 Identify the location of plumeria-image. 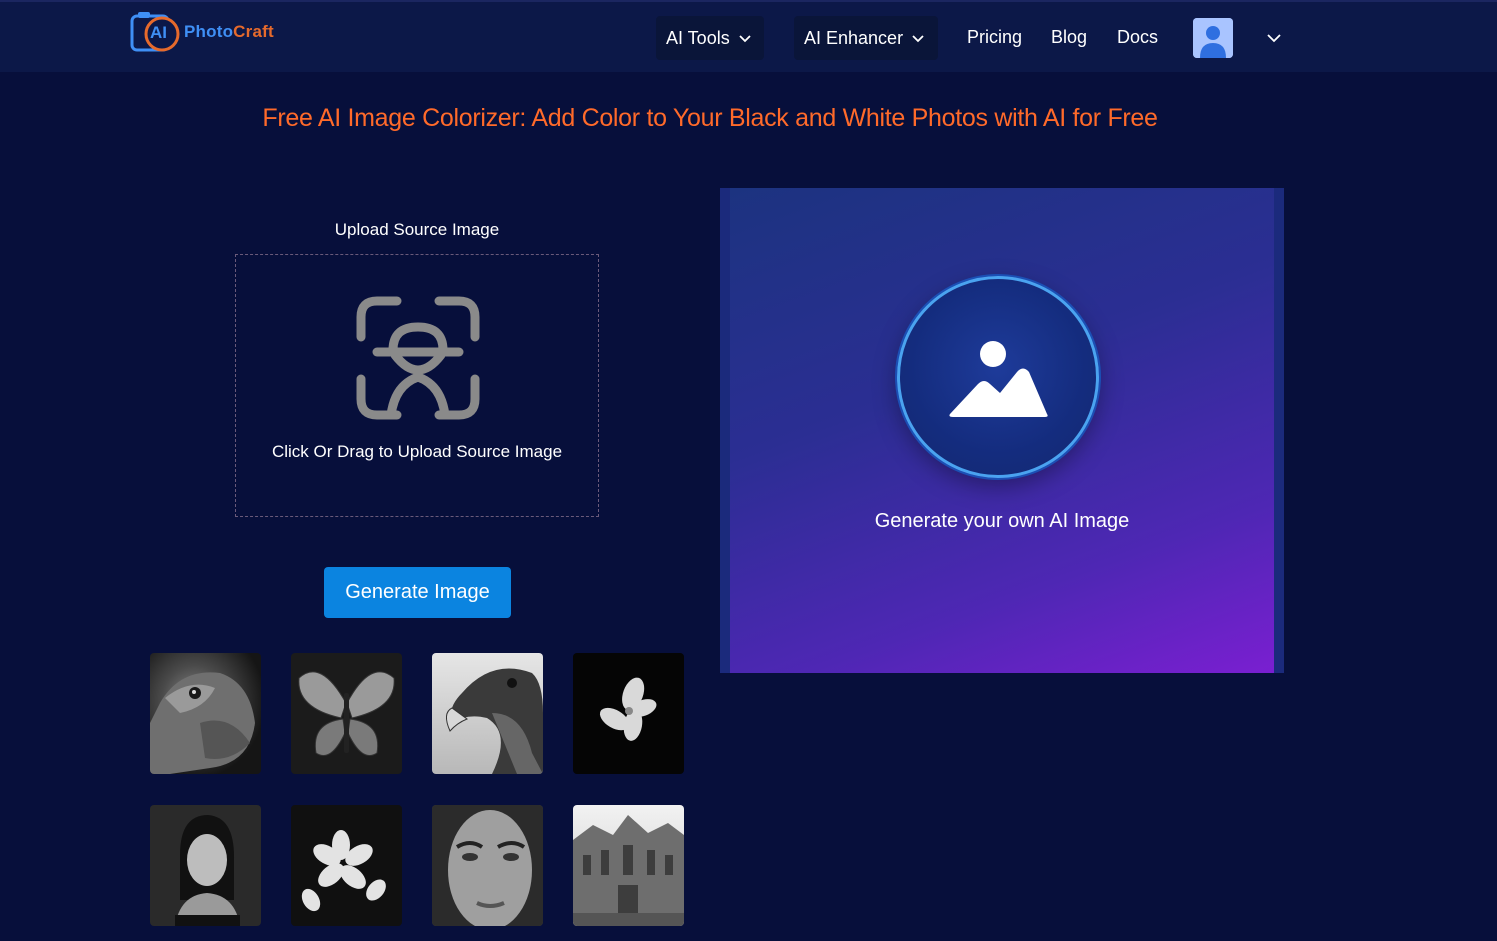
(343, 871).